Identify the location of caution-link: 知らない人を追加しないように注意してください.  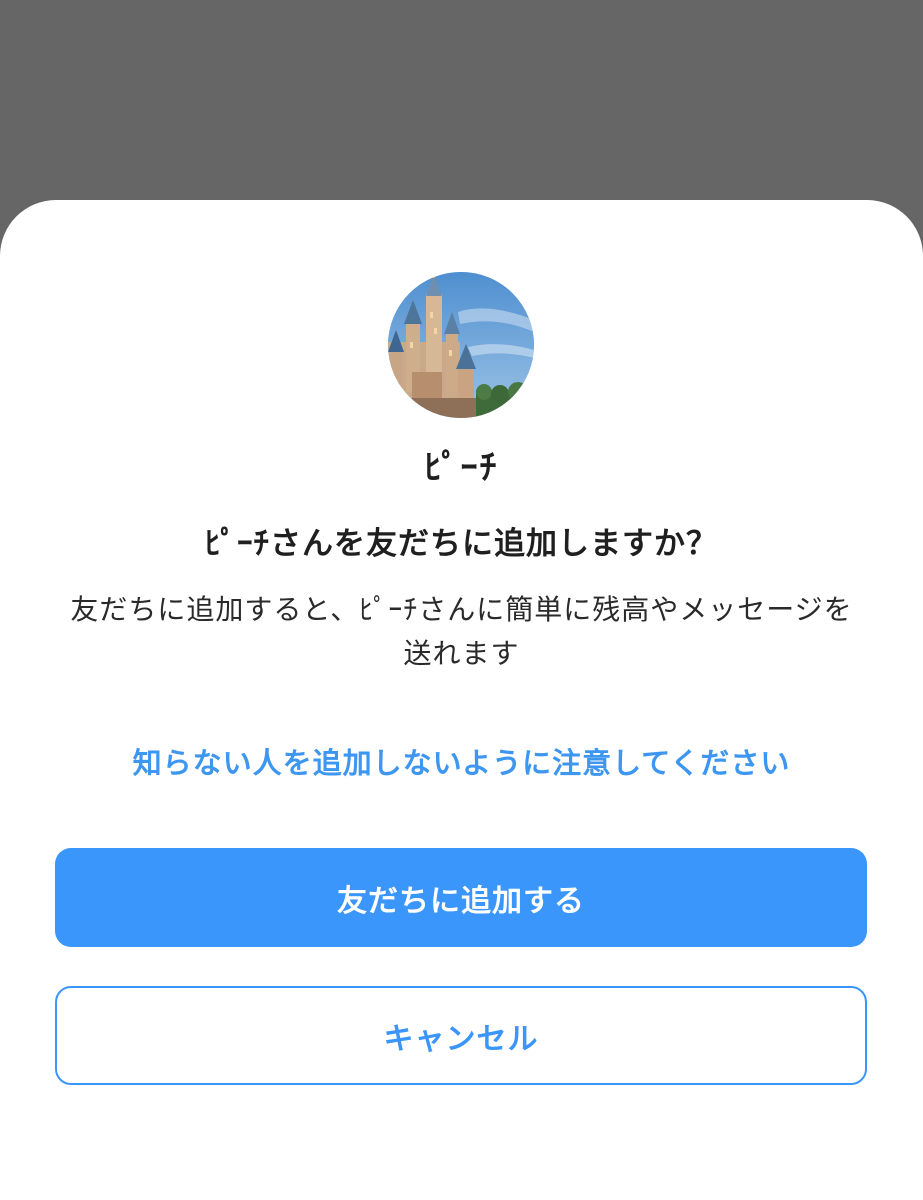
(461, 761).